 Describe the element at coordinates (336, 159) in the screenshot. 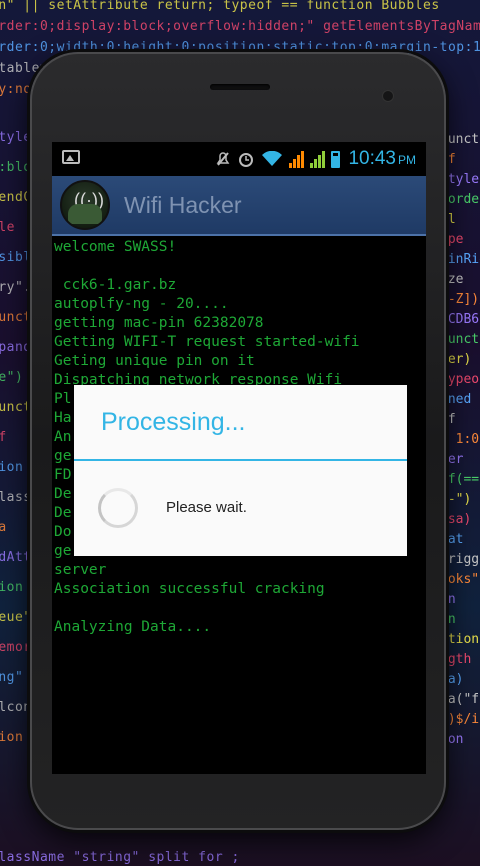

I see `battery-icon` at that location.